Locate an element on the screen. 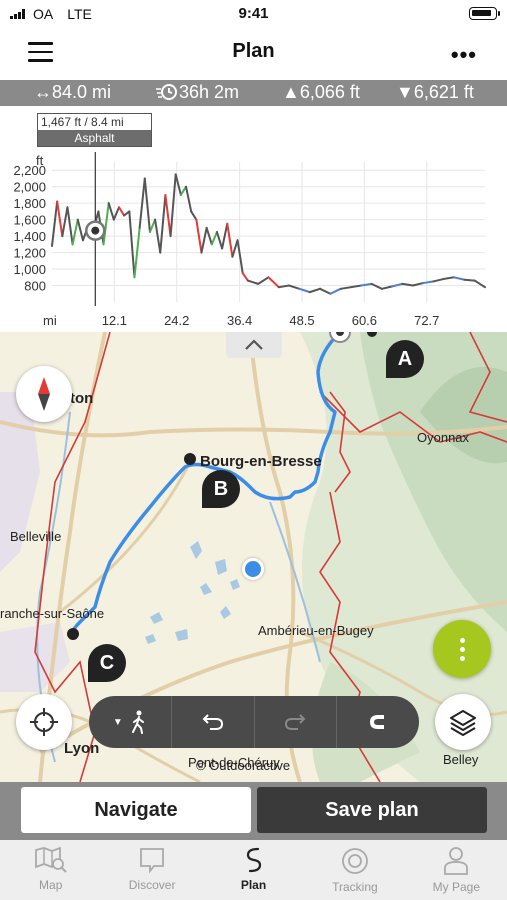 Image resolution: width=507 pixels, height=900 pixels. compass-button is located at coordinates (44, 394).